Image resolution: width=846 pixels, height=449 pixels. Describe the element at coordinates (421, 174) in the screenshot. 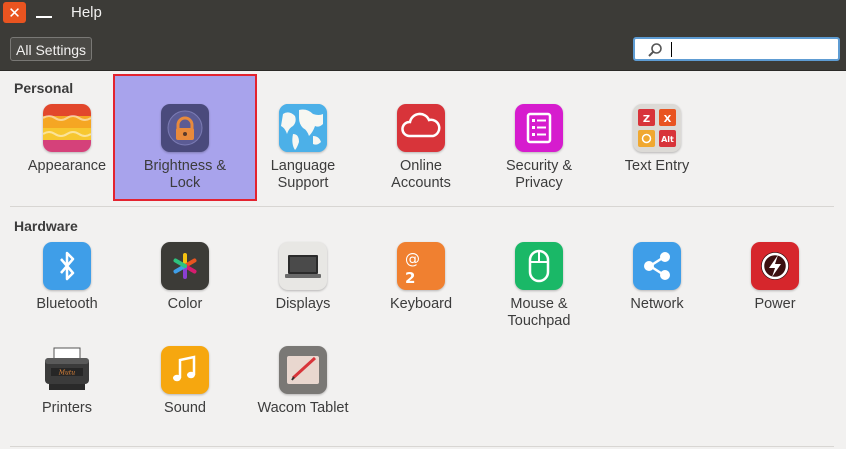

I see `settings-item-label: Online Accounts` at that location.